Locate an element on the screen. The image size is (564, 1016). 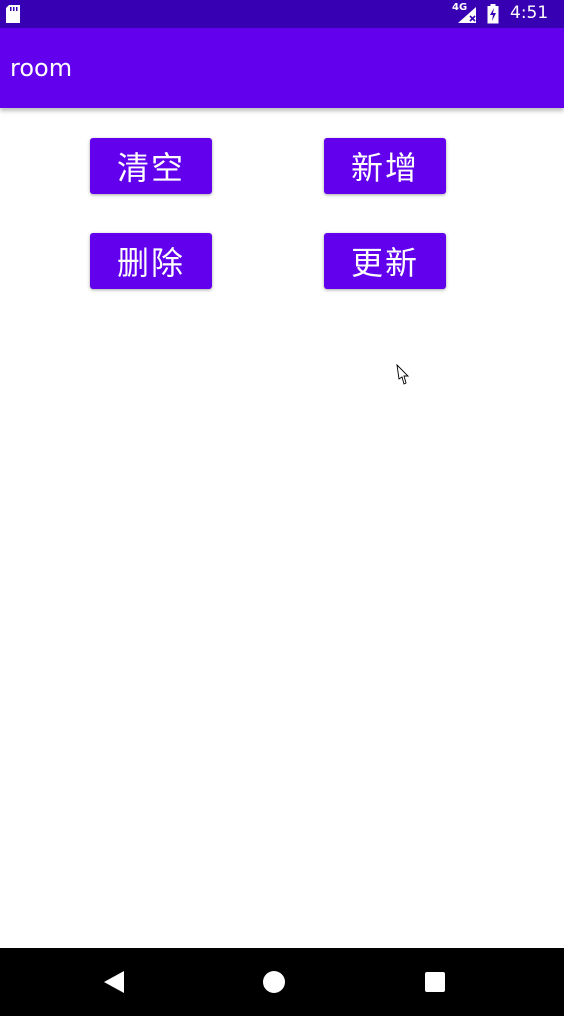
navigation-bar is located at coordinates (282, 982).